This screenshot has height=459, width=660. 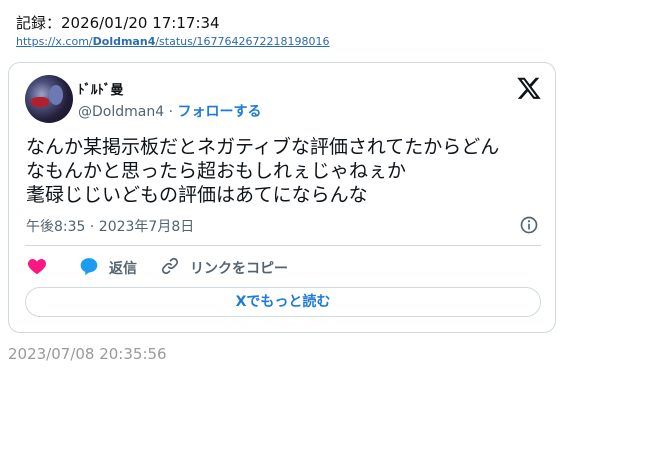 What do you see at coordinates (529, 225) in the screenshot?
I see `info-icon` at bounding box center [529, 225].